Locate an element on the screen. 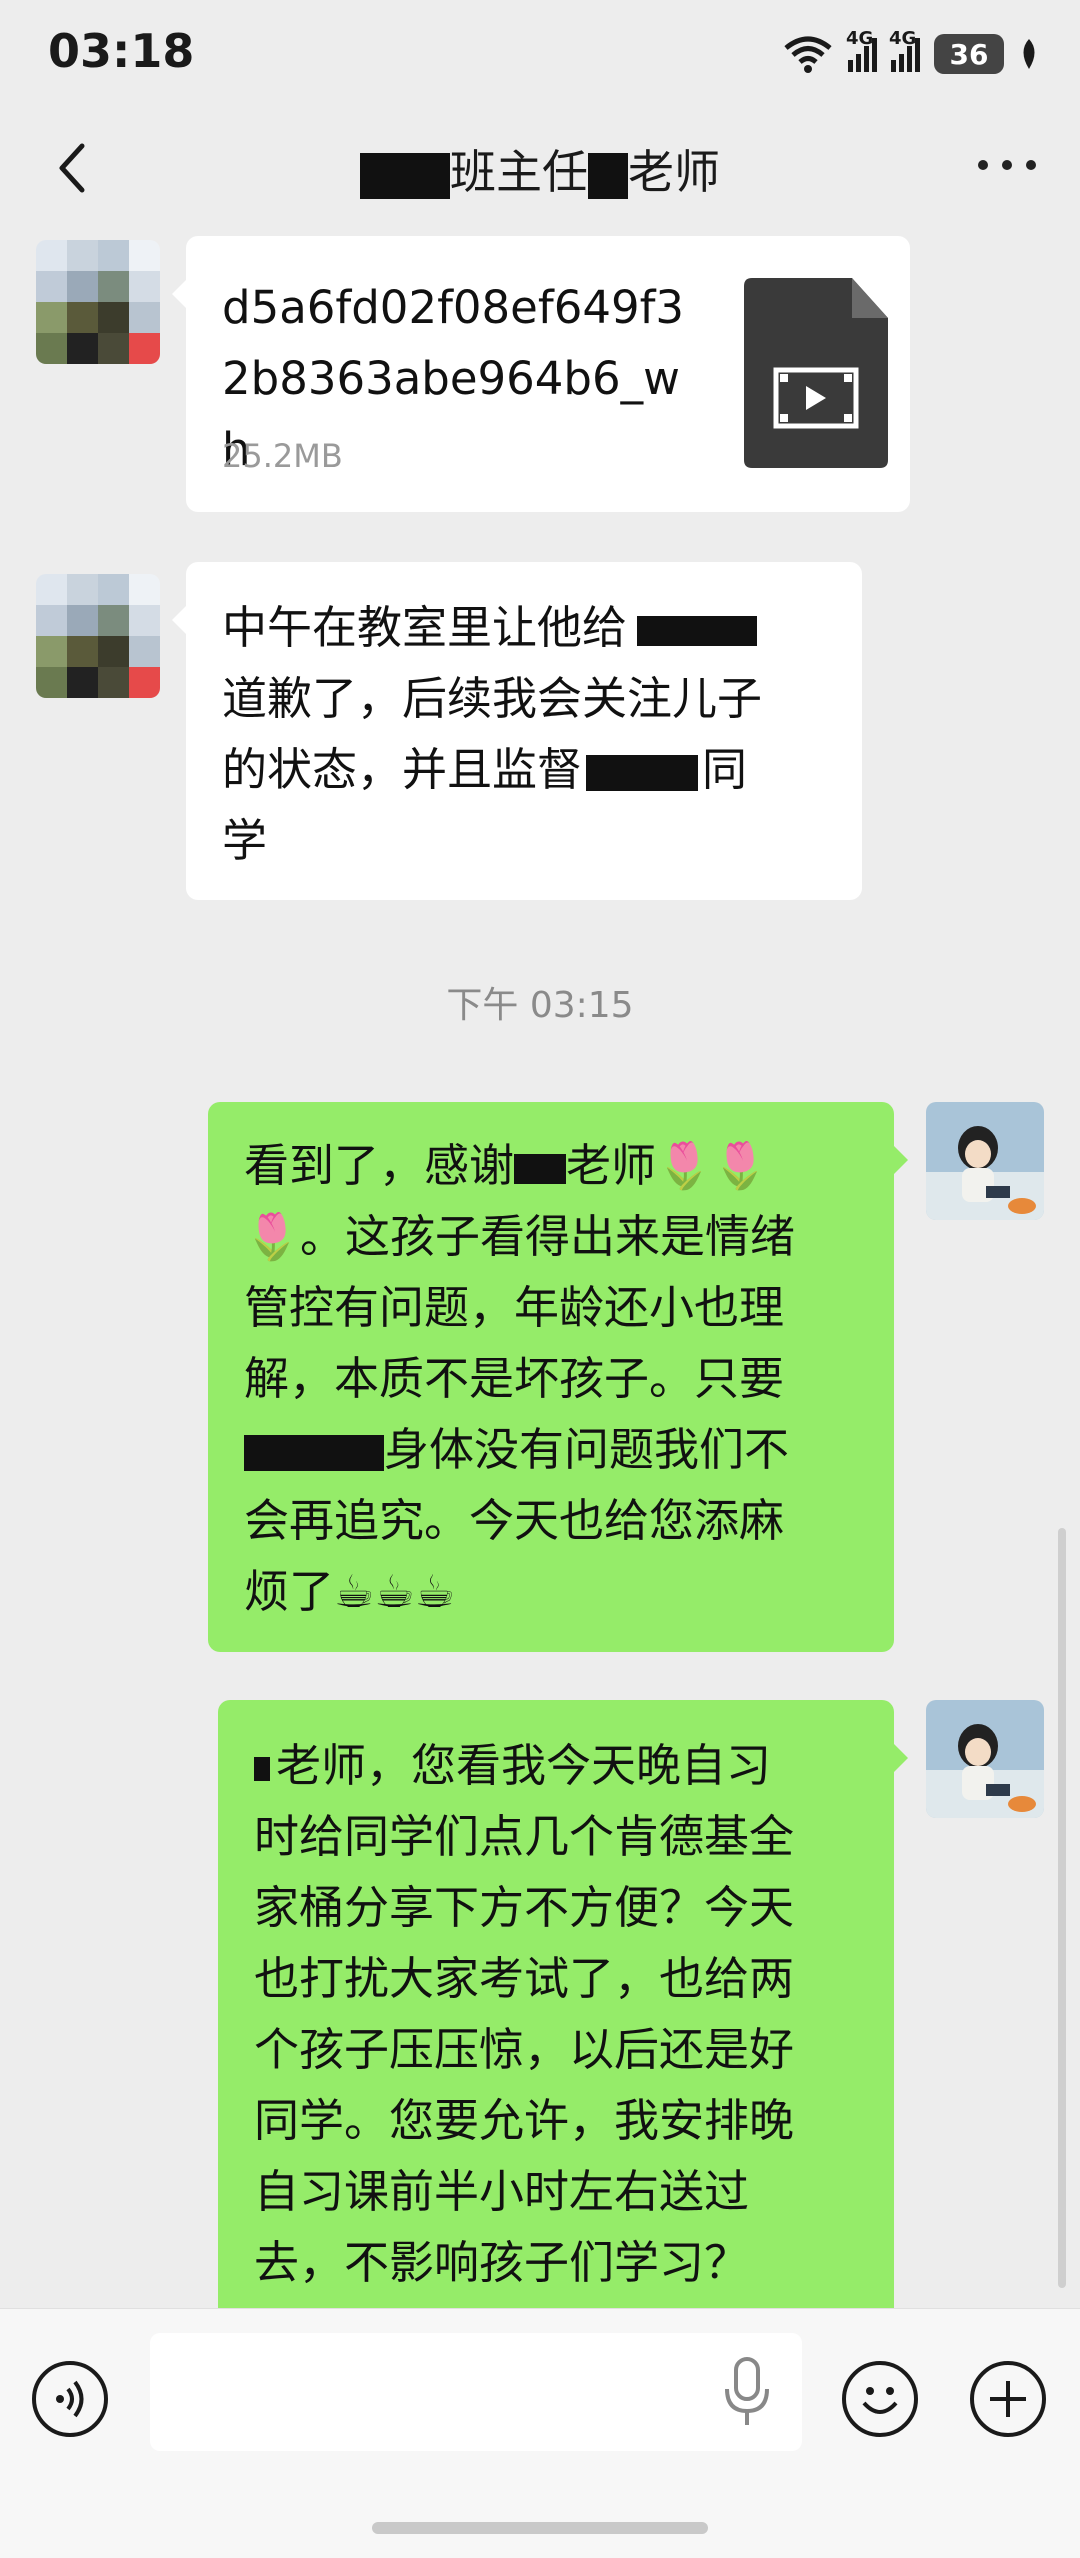 This screenshot has height=2558, width=1080. chat-scrollbar is located at coordinates (1062, 1908).